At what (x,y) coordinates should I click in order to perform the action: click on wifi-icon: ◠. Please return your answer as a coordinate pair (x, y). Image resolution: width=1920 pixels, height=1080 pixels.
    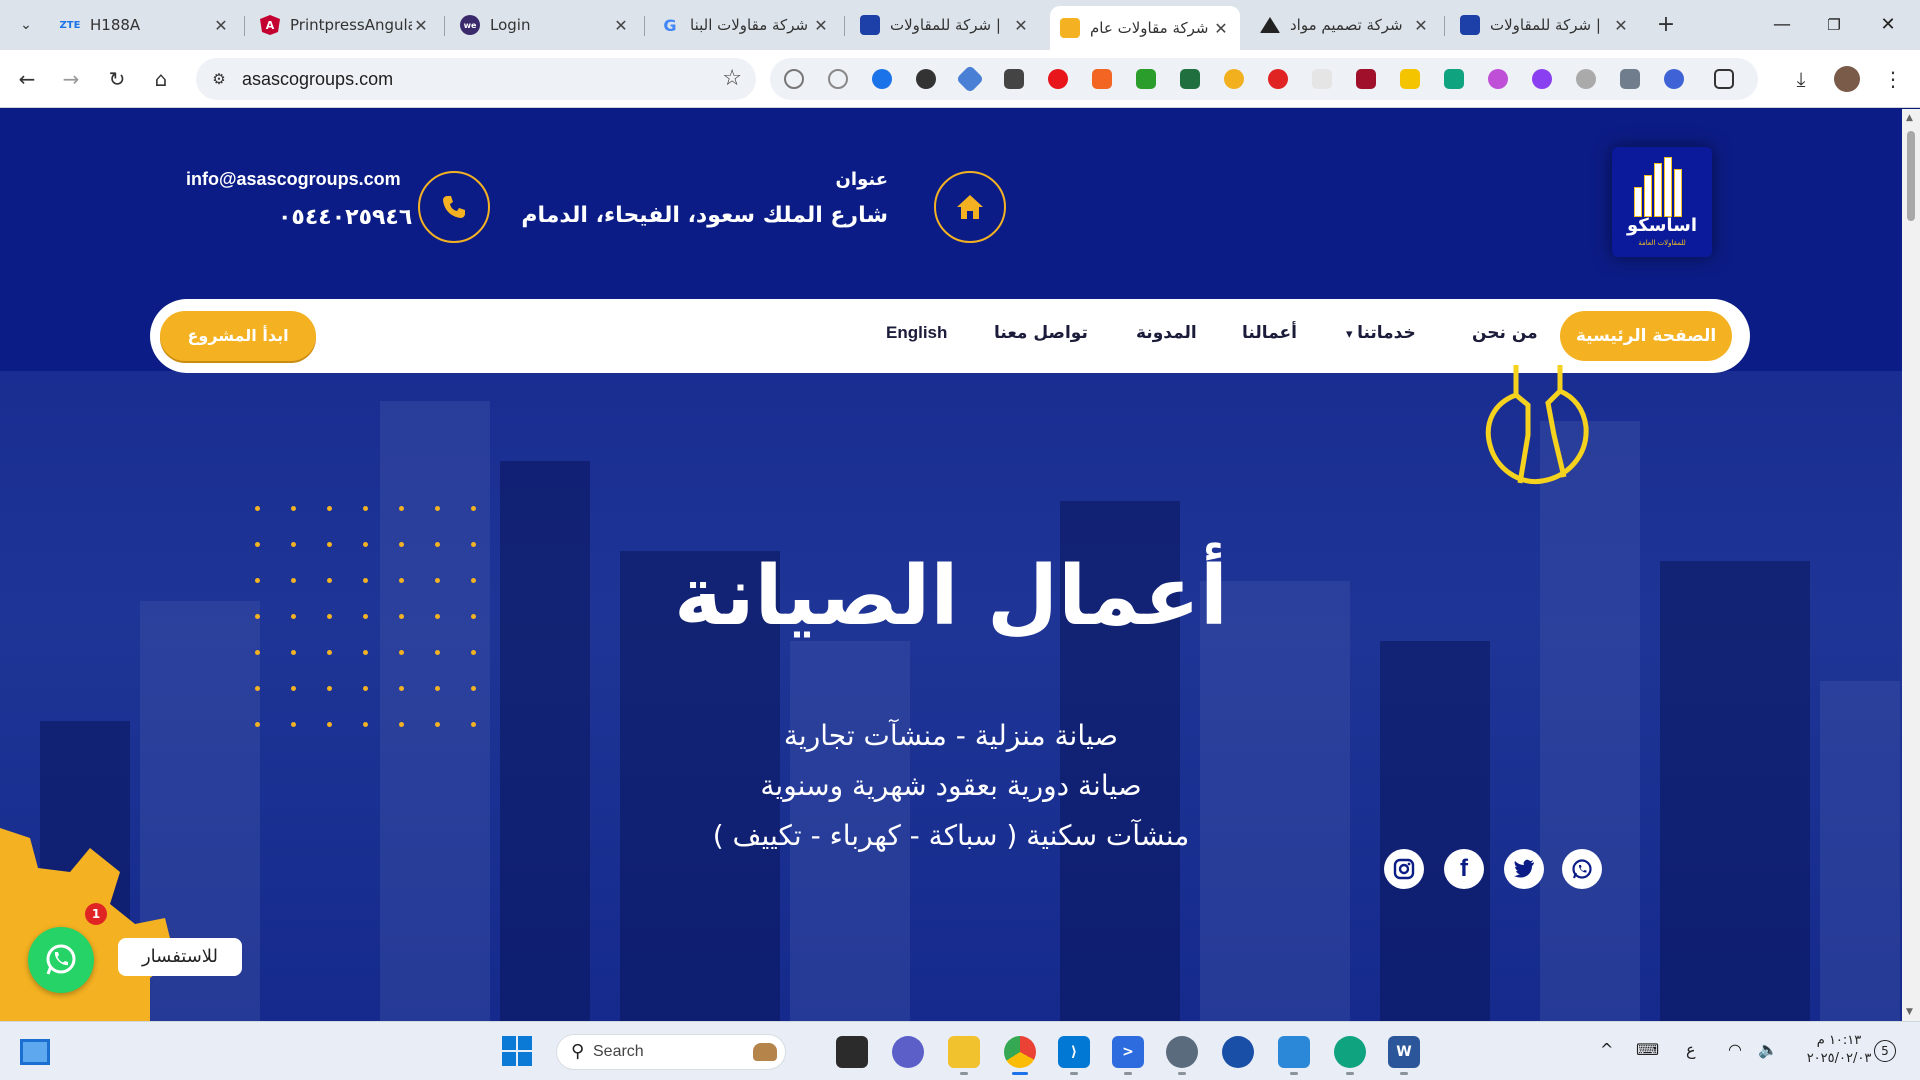
    Looking at the image, I should click on (1735, 1049).